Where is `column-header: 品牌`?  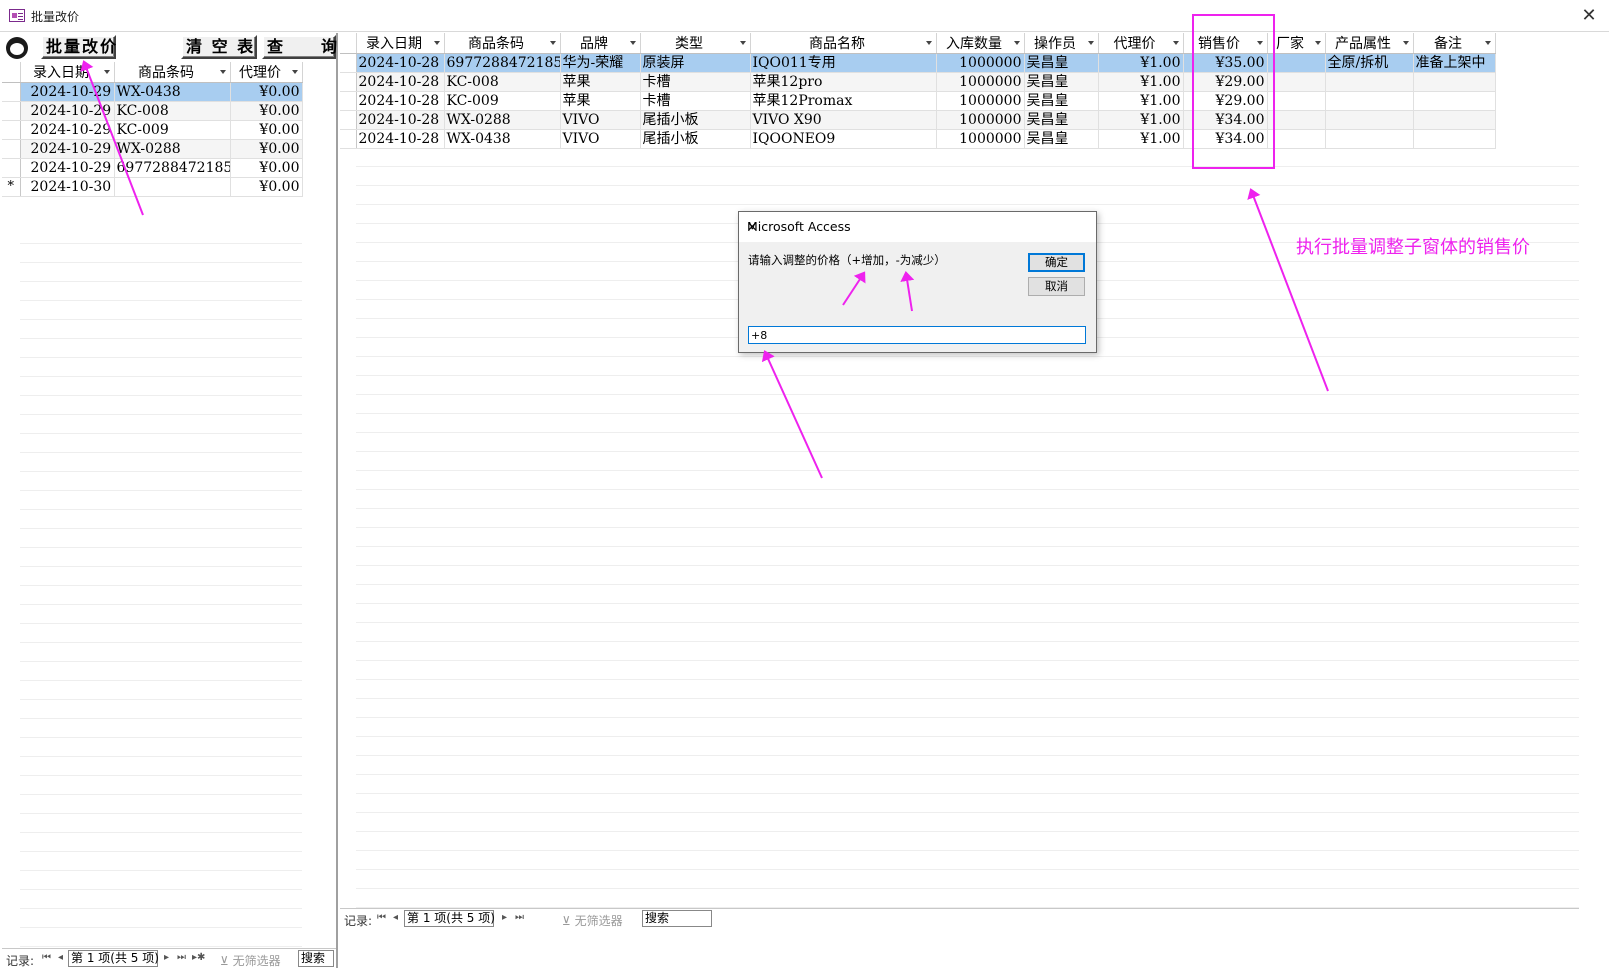
column-header: 品牌 is located at coordinates (600, 43).